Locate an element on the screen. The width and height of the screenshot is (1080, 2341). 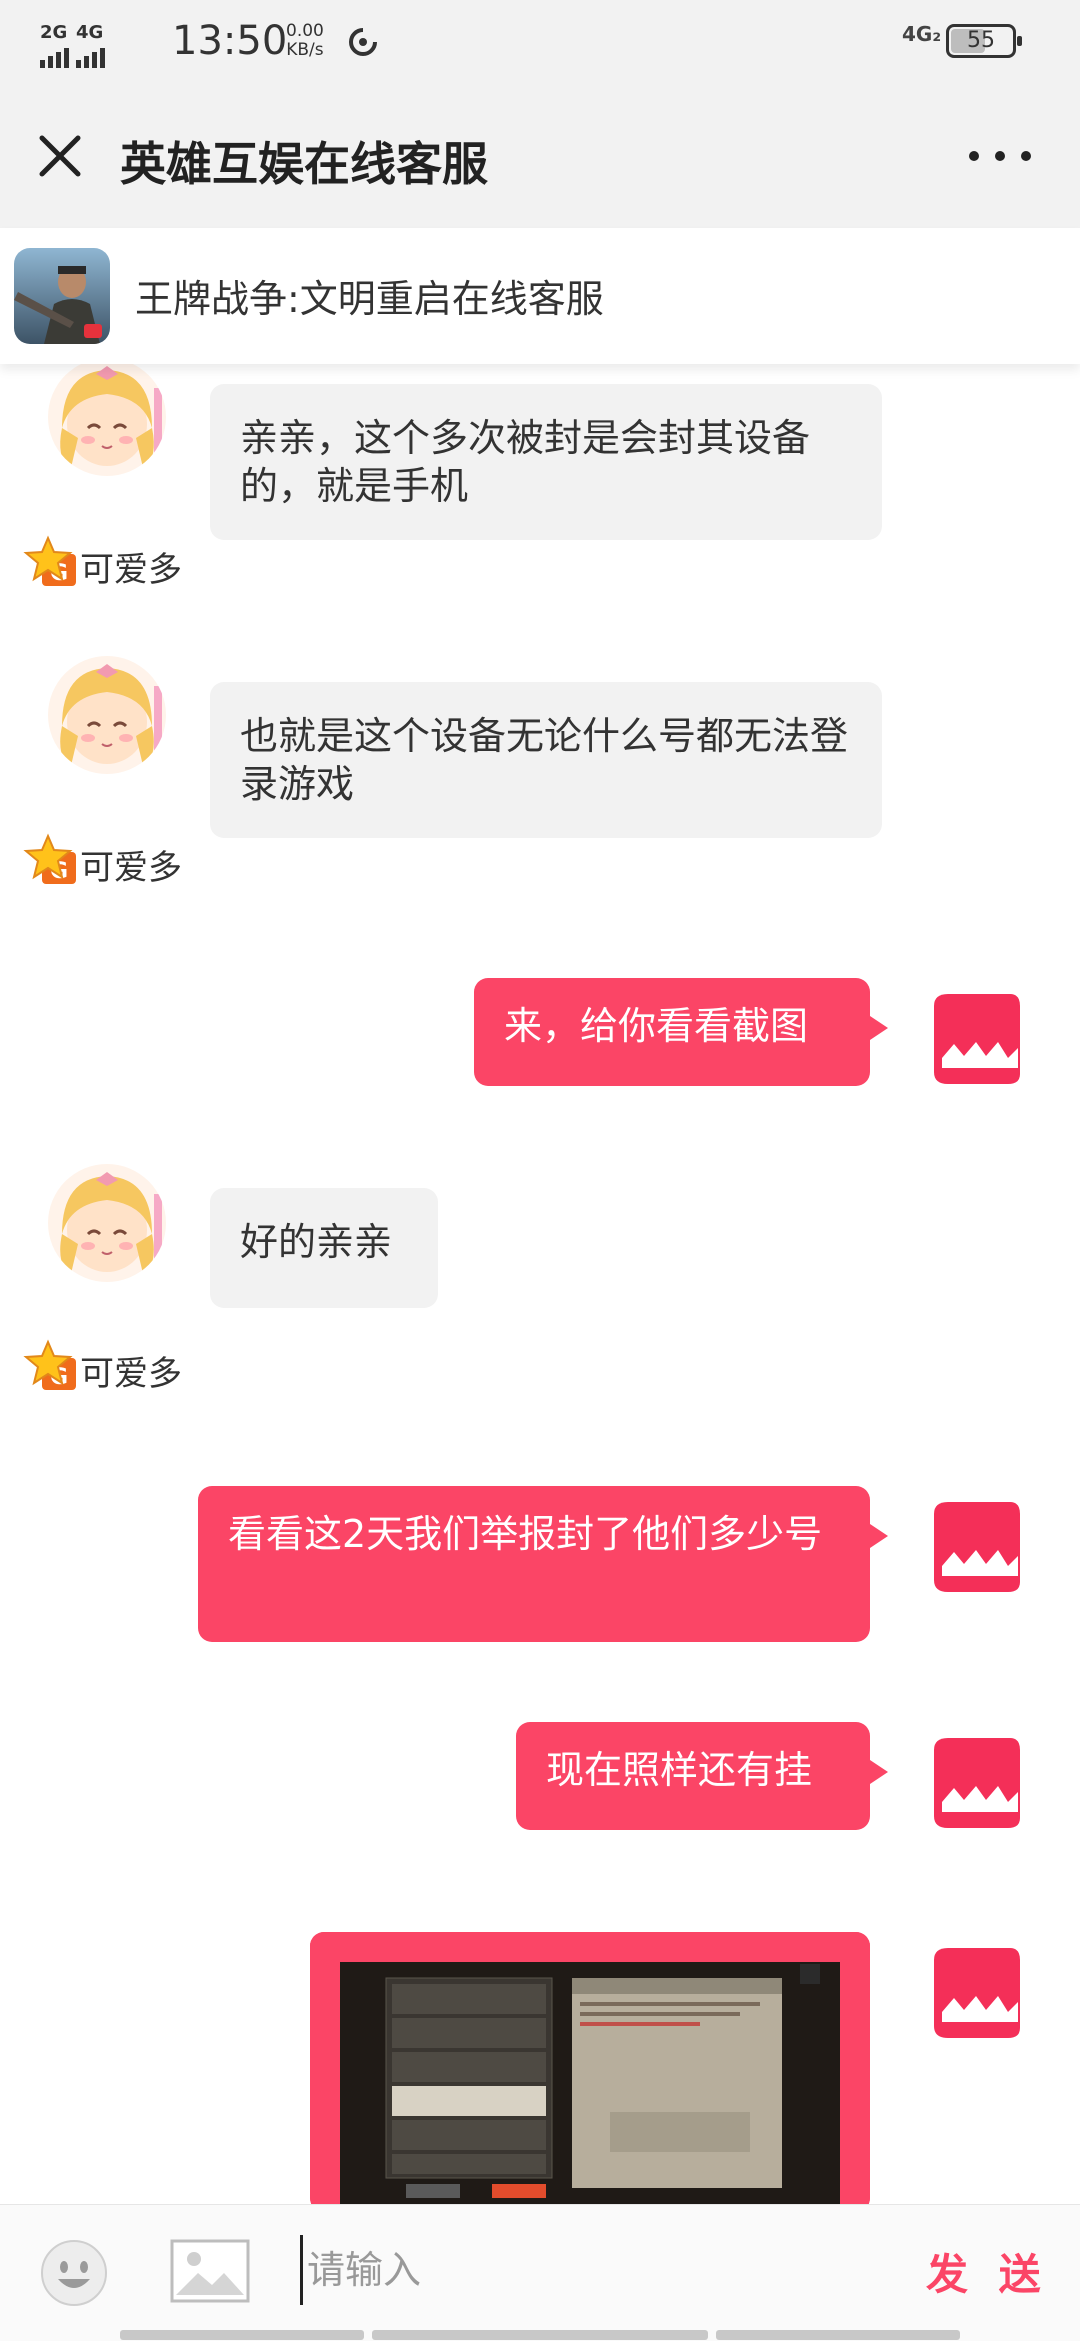
app-loop-icon is located at coordinates (363, 41).